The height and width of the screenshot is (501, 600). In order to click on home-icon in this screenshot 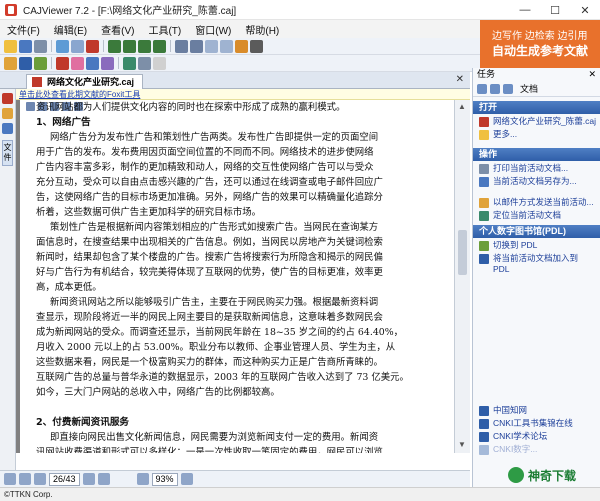, I will do `click(508, 88)`.